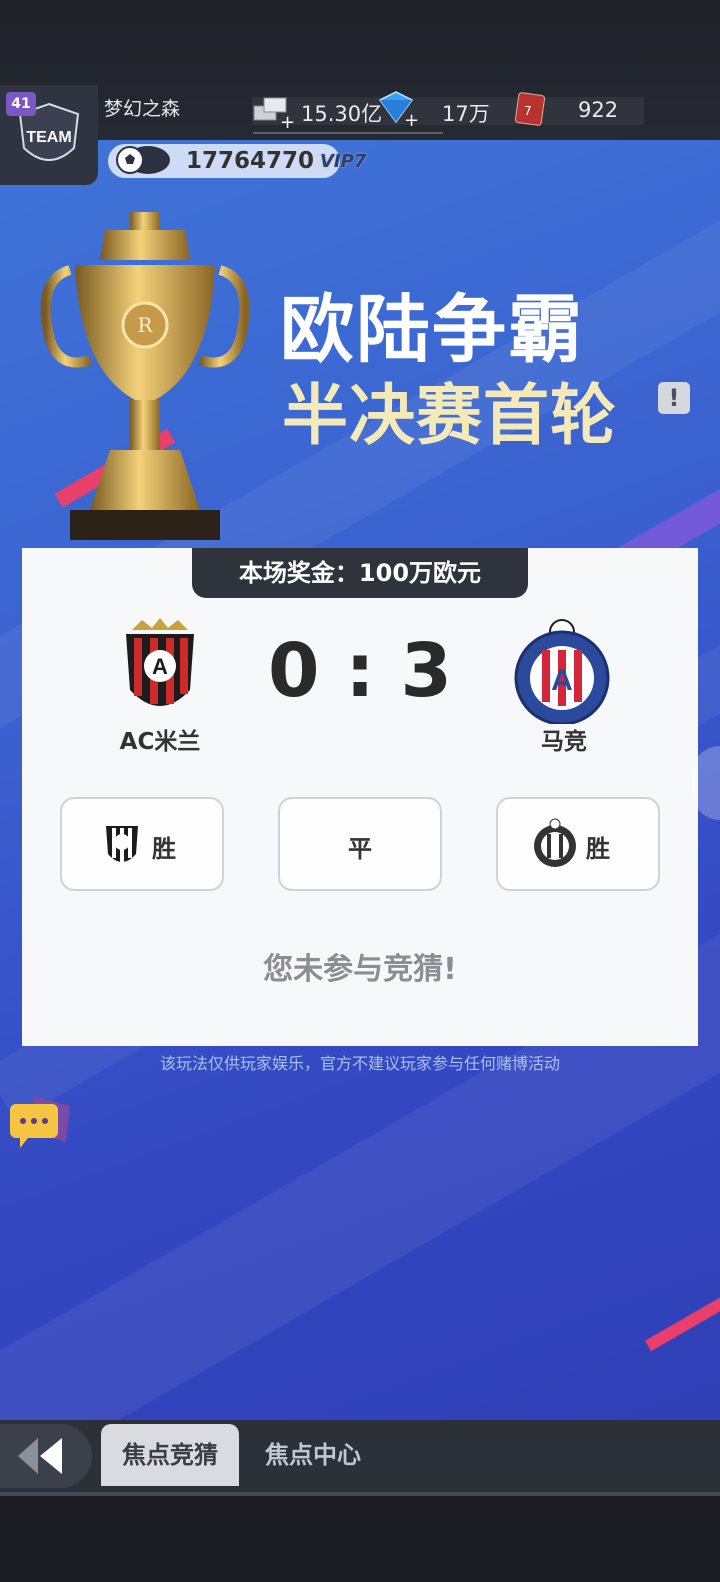 The width and height of the screenshot is (720, 1582). Describe the element at coordinates (313, 1455) in the screenshot. I see `tab-focus-center: 焦点中心` at that location.